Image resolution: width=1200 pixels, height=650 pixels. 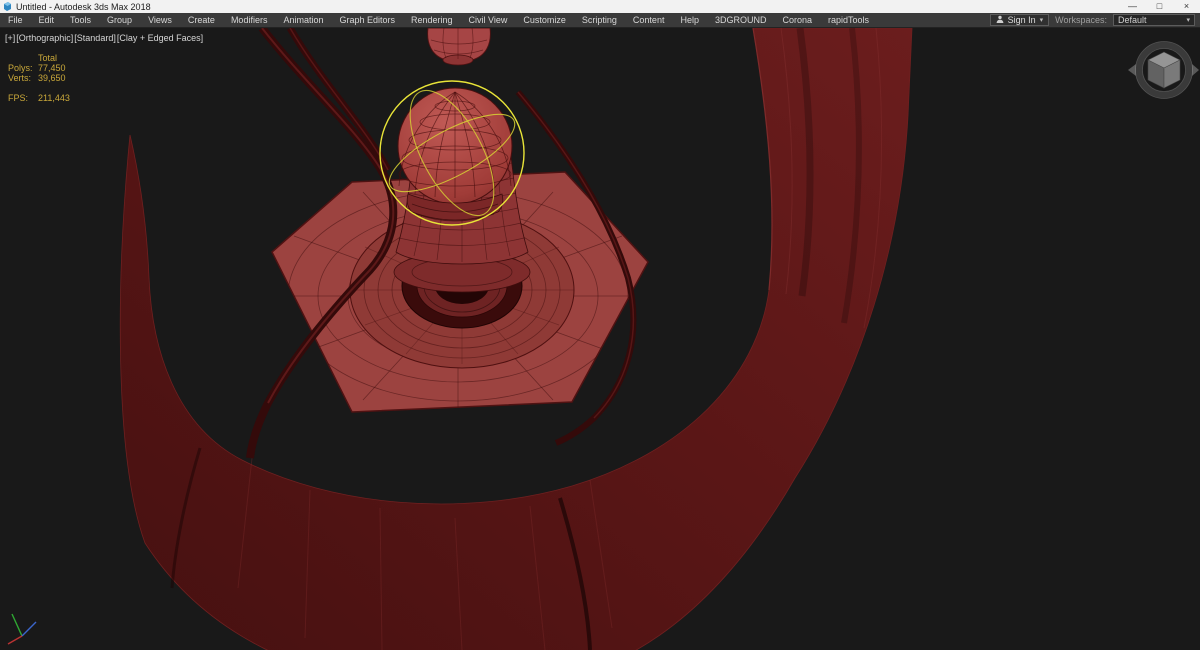 I want to click on menu-views: Views, so click(x=160, y=20).